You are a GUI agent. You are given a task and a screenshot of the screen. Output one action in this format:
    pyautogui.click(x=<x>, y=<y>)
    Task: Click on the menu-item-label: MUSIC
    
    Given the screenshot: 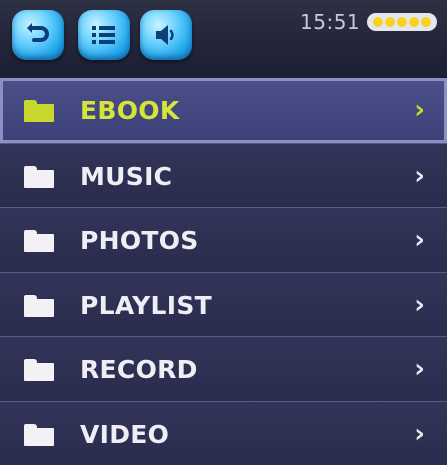 What is the action you would take?
    pyautogui.click(x=126, y=176)
    